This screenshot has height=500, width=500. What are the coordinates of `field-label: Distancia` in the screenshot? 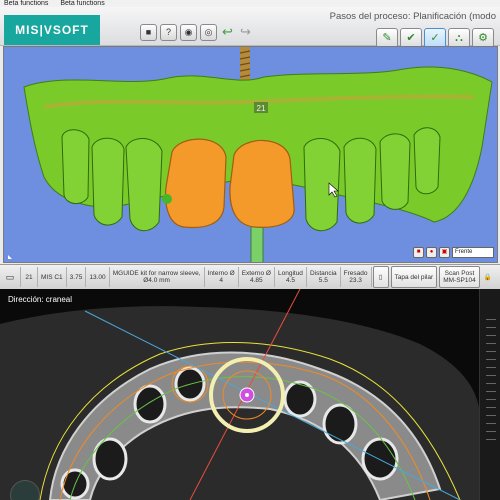 It's located at (323, 273).